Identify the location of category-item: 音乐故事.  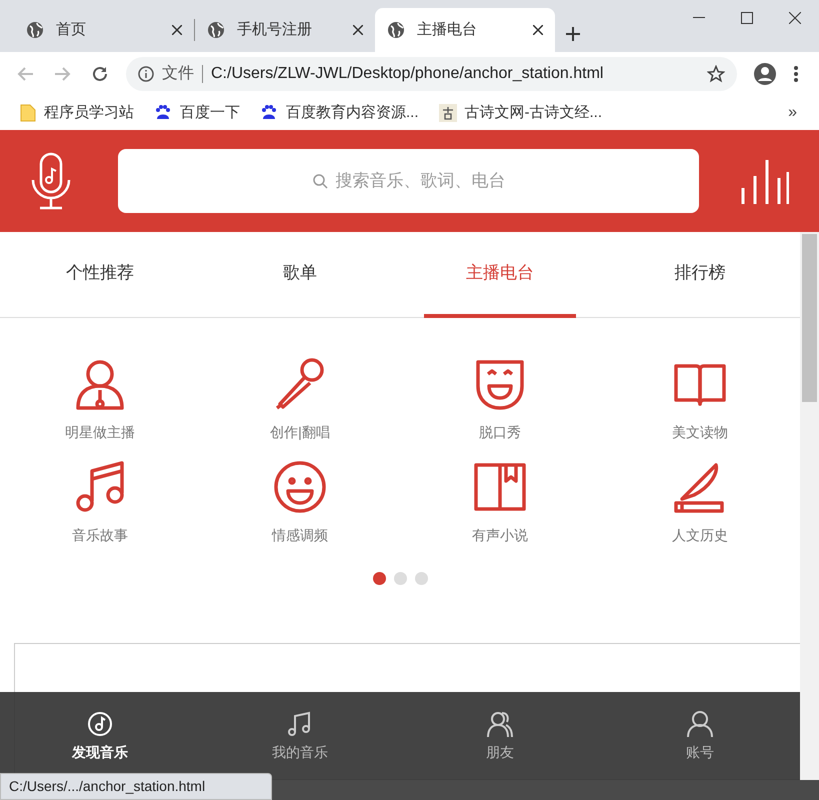
(100, 502).